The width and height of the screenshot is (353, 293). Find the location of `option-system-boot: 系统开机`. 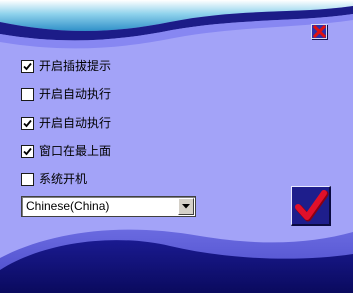

option-system-boot: 系统开机 is located at coordinates (54, 179).